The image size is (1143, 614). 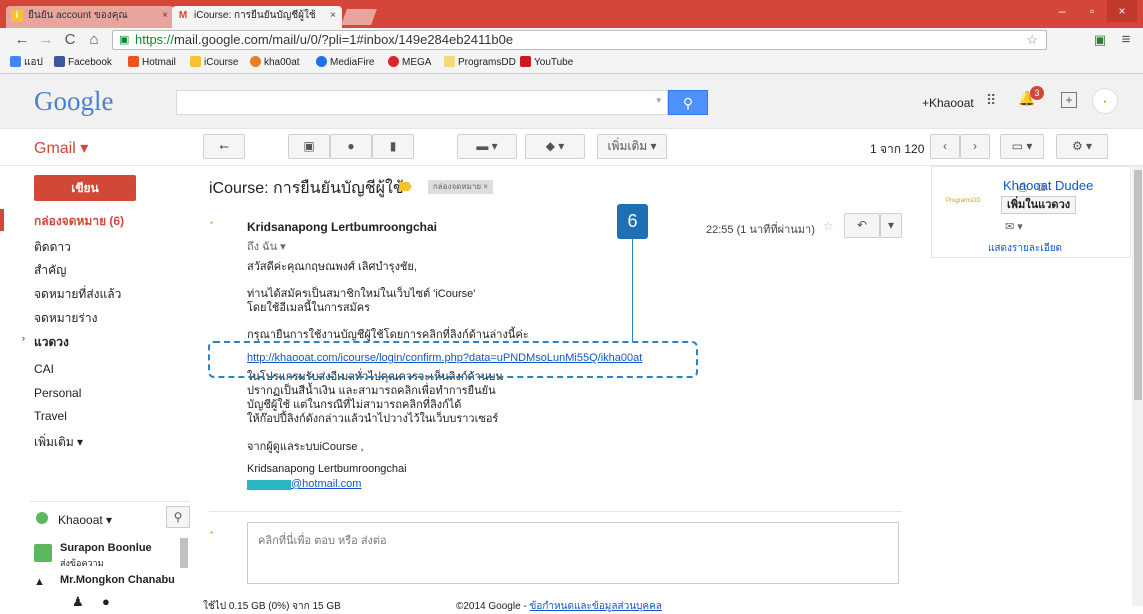 I want to click on archive-button: ▣, so click(x=309, y=146).